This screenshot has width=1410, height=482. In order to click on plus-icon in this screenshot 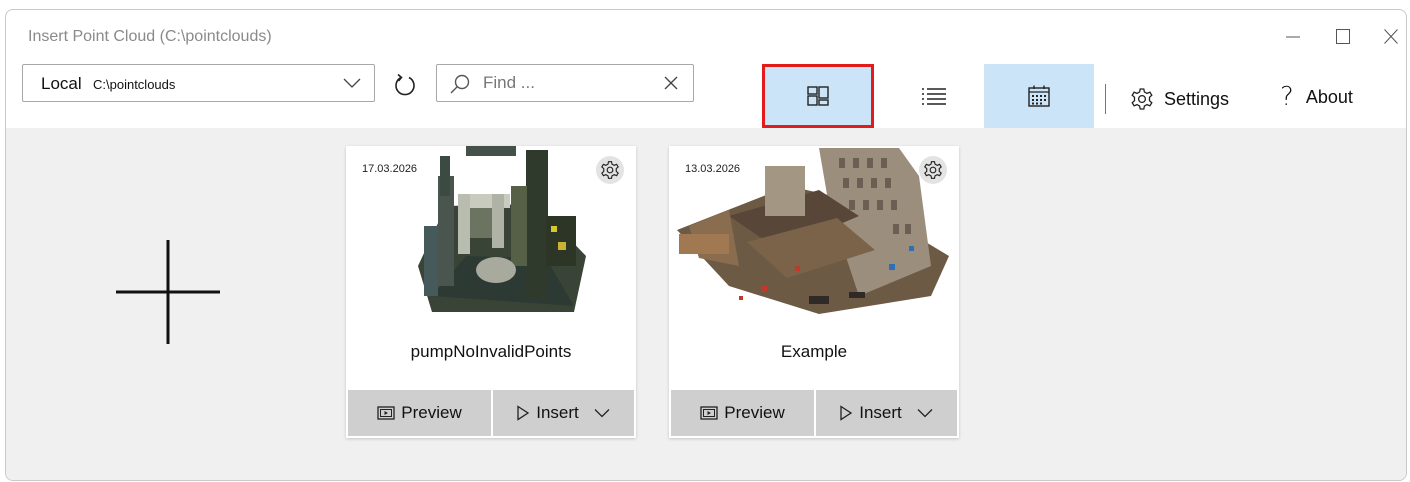, I will do `click(168, 292)`.